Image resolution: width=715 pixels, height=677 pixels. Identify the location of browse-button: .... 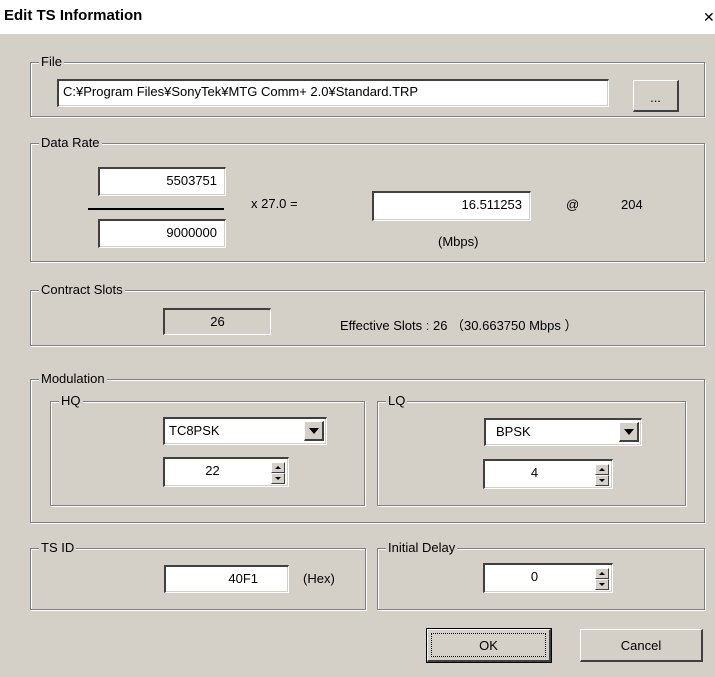
(656, 96).